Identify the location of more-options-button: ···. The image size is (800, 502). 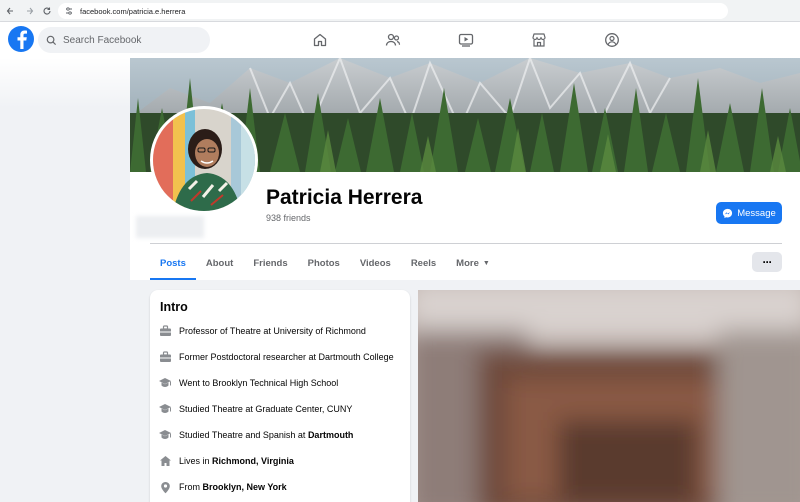
(767, 262).